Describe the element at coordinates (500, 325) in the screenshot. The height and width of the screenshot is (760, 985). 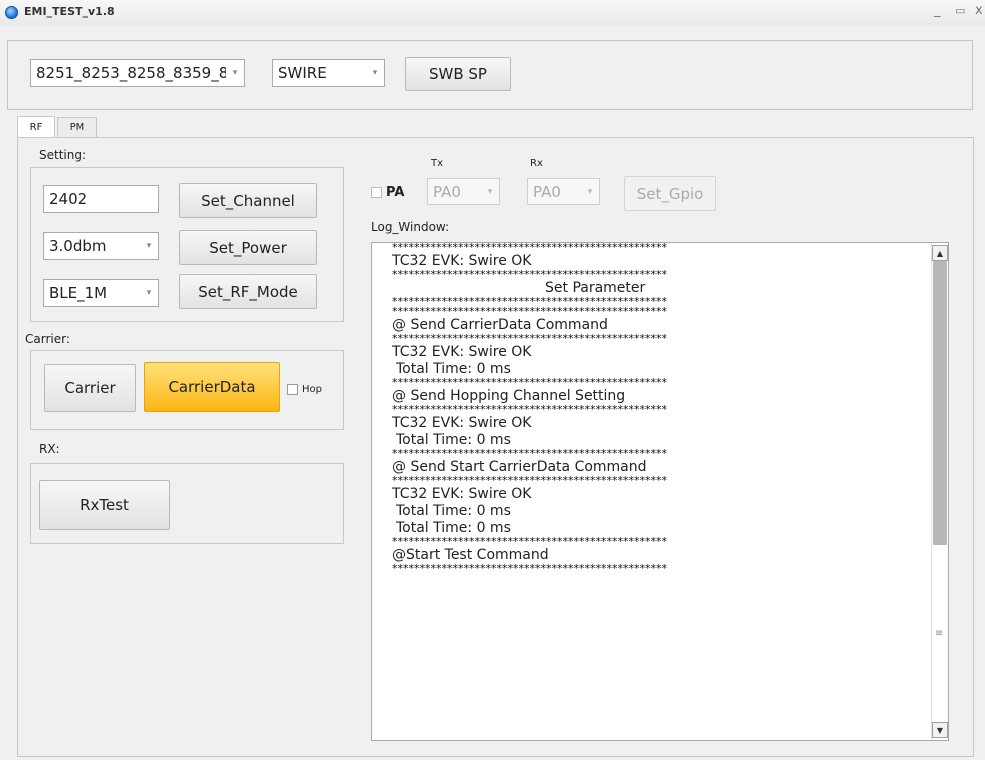
I see `log-line: @ Send CarrierData Command` at that location.